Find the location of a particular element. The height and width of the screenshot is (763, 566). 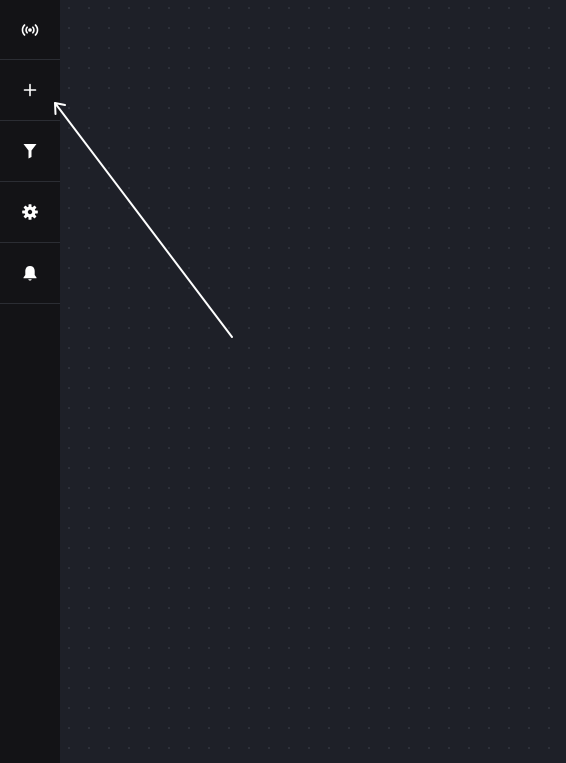

notifications-button is located at coordinates (30, 273).